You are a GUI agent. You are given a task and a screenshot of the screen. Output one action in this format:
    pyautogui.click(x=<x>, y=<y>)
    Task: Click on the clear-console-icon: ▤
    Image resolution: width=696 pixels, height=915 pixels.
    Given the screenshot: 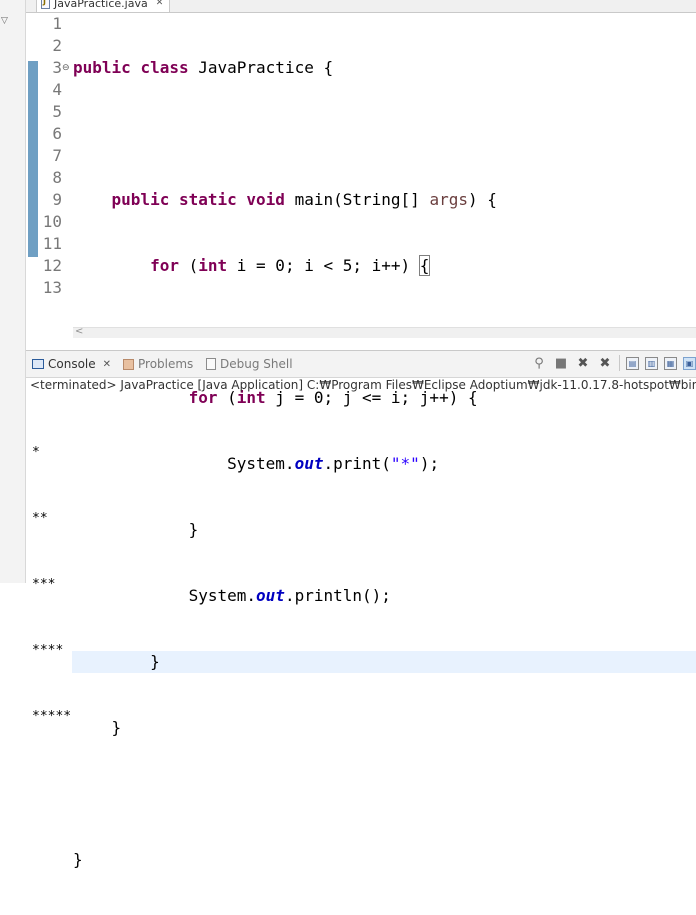 What is the action you would take?
    pyautogui.click(x=632, y=363)
    